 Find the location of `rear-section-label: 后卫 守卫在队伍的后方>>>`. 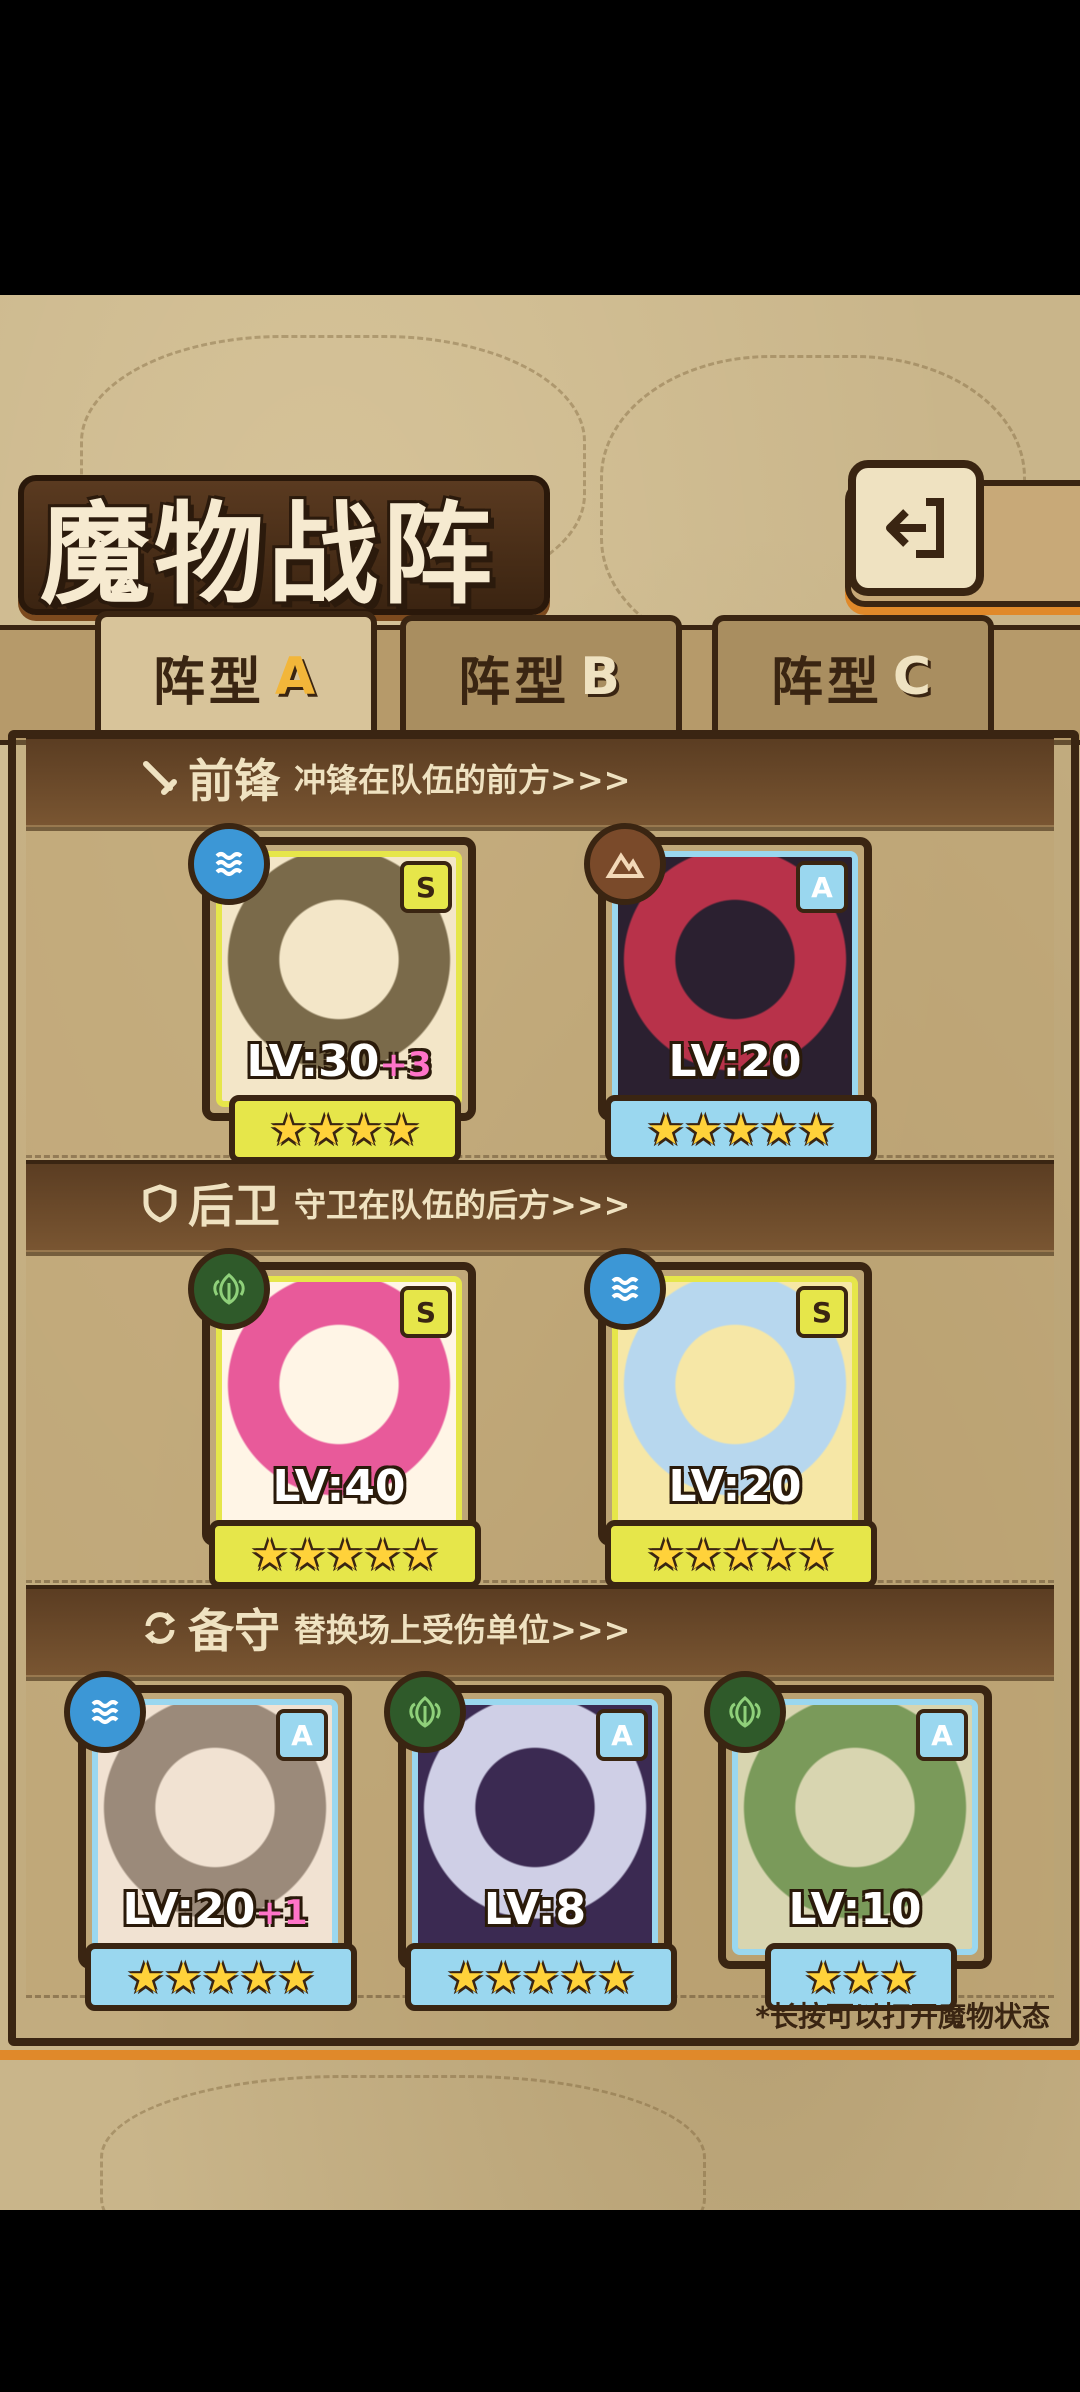

rear-section-label: 后卫 守卫在队伍的后方>>> is located at coordinates (385, 1203).